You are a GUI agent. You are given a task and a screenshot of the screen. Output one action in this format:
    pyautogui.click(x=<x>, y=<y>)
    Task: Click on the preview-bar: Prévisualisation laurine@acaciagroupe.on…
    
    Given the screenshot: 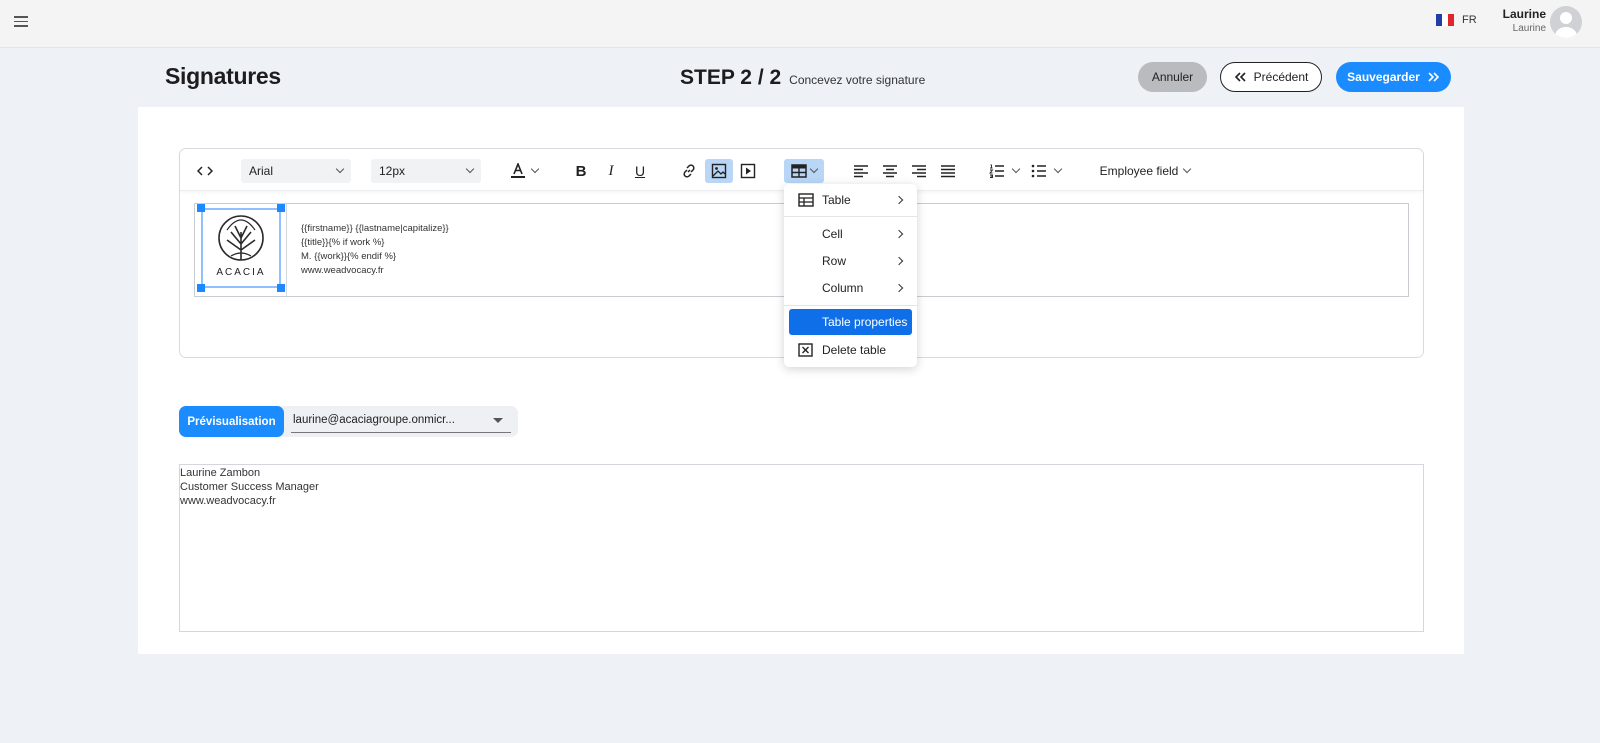 What is the action you would take?
    pyautogui.click(x=348, y=421)
    